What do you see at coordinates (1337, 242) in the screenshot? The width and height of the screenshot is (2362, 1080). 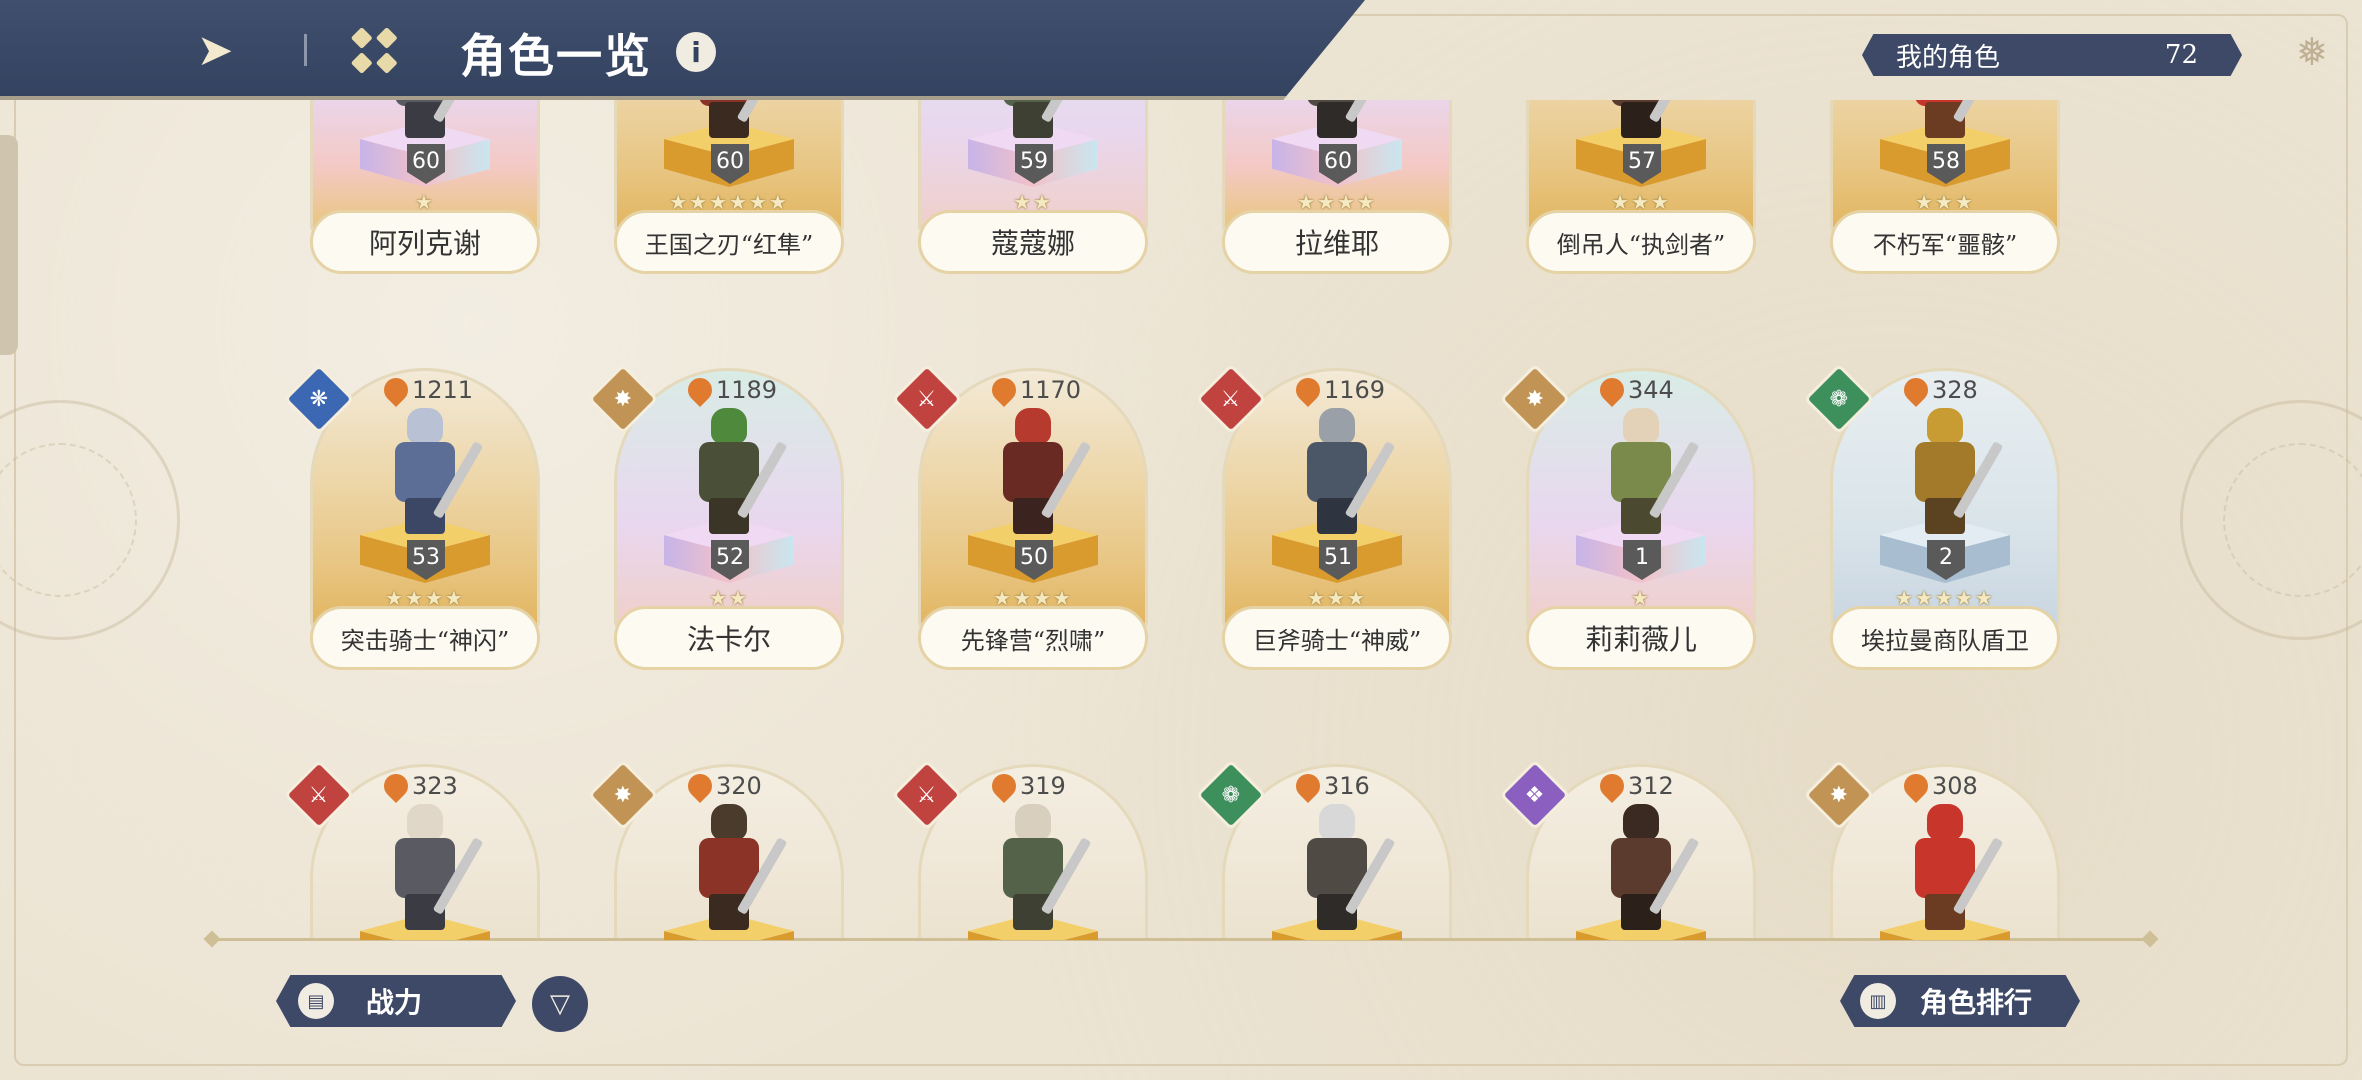 I see `character-name: 拉维耶` at bounding box center [1337, 242].